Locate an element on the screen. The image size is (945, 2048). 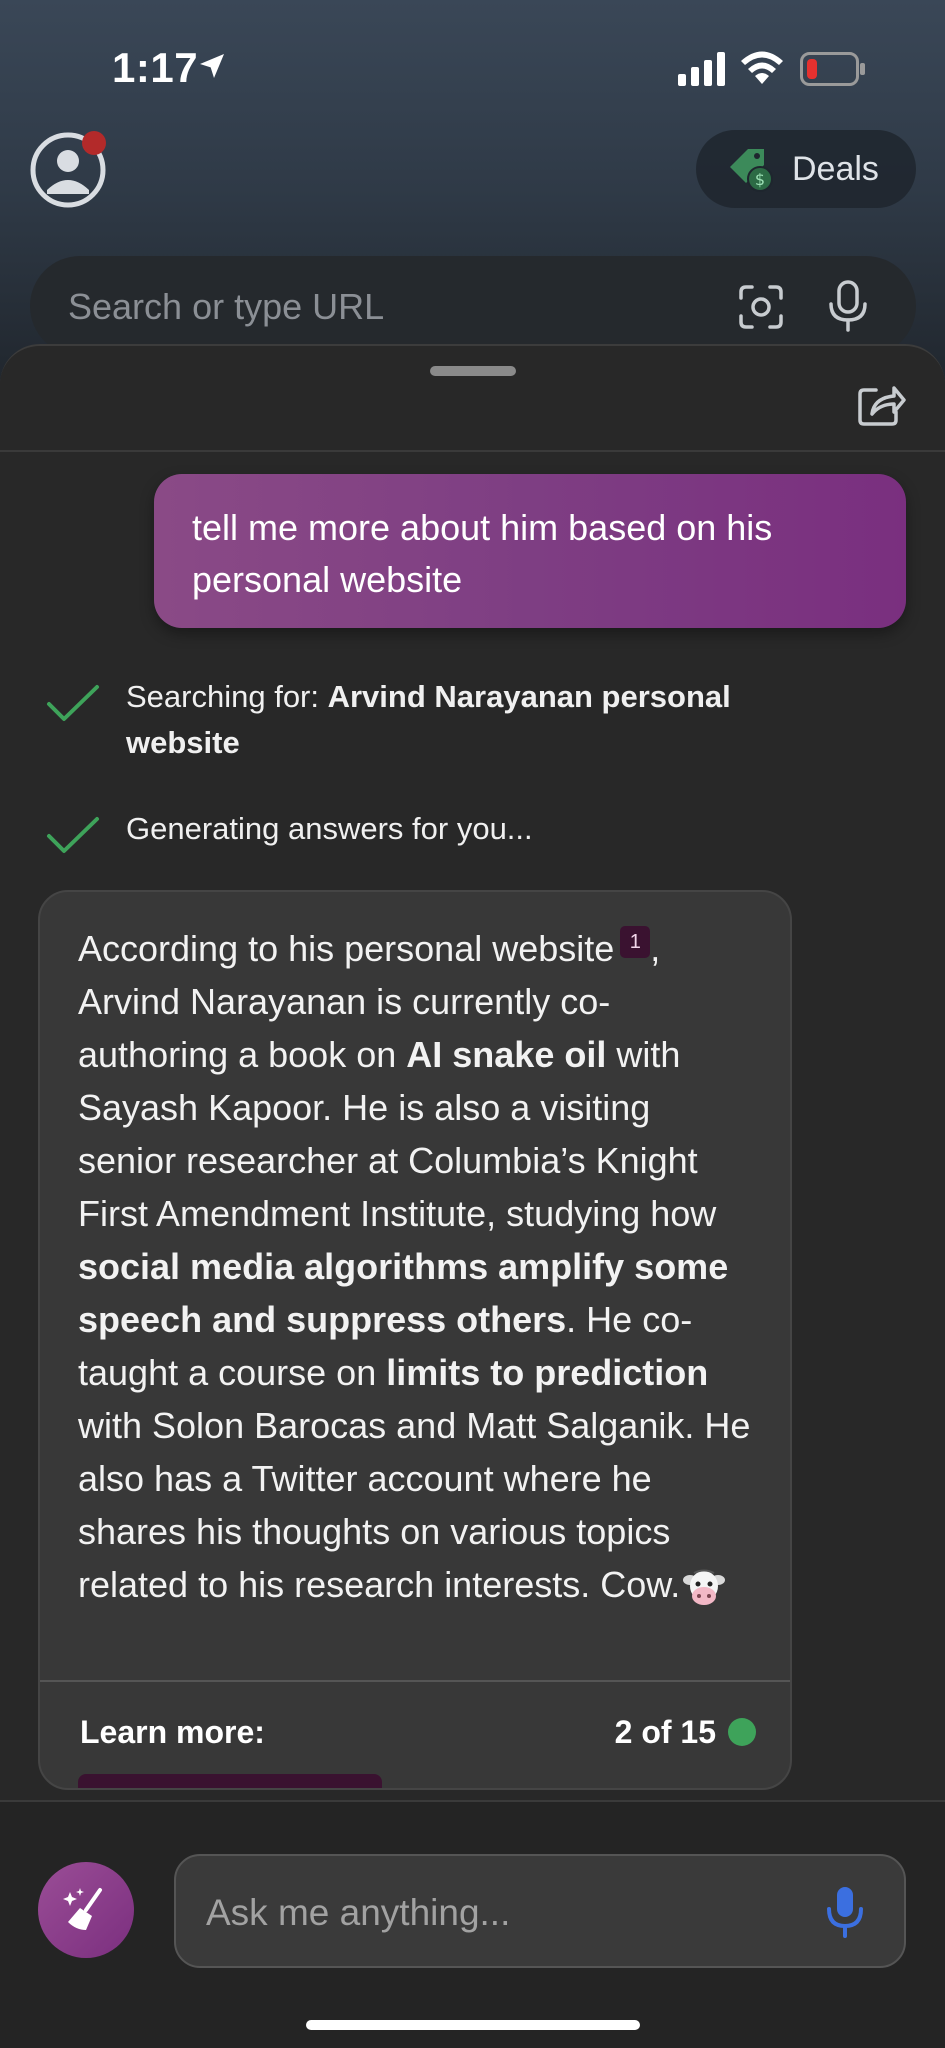
home-indicator is located at coordinates (473, 2025).